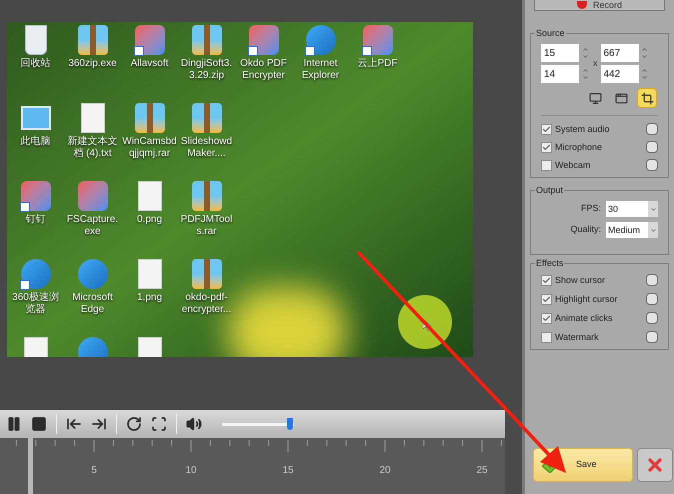 Image resolution: width=674 pixels, height=494 pixels. I want to click on monitor-icon, so click(595, 98).